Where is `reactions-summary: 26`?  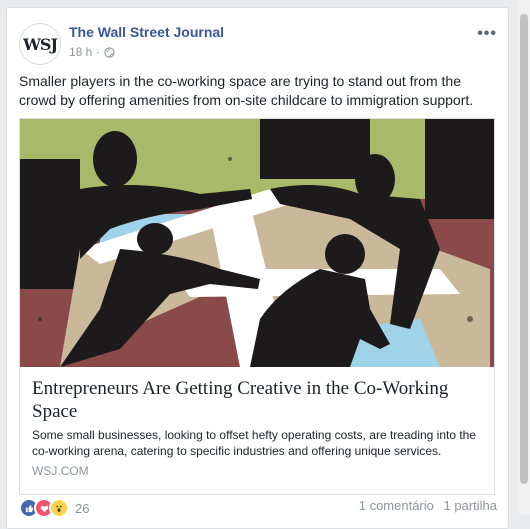 reactions-summary: 26 is located at coordinates (54, 508).